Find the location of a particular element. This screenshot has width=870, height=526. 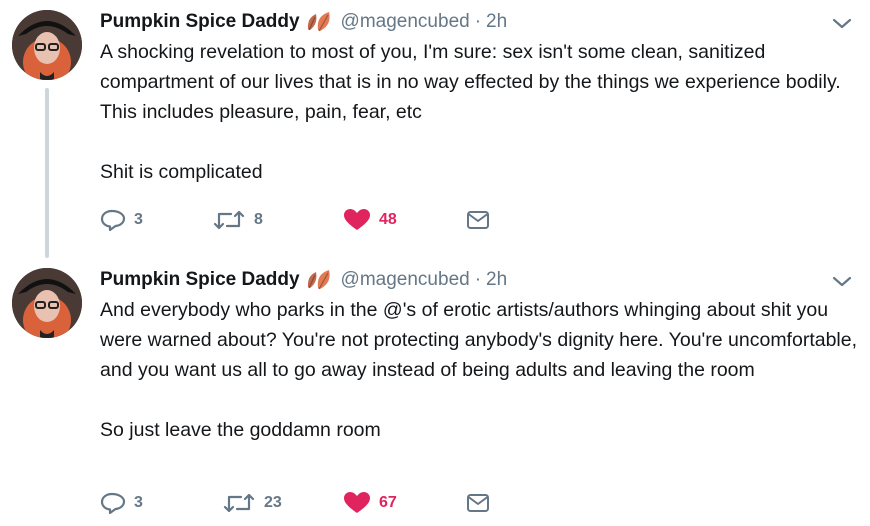

tweet-paragraph: So just leave the goddamn room is located at coordinates (240, 430).